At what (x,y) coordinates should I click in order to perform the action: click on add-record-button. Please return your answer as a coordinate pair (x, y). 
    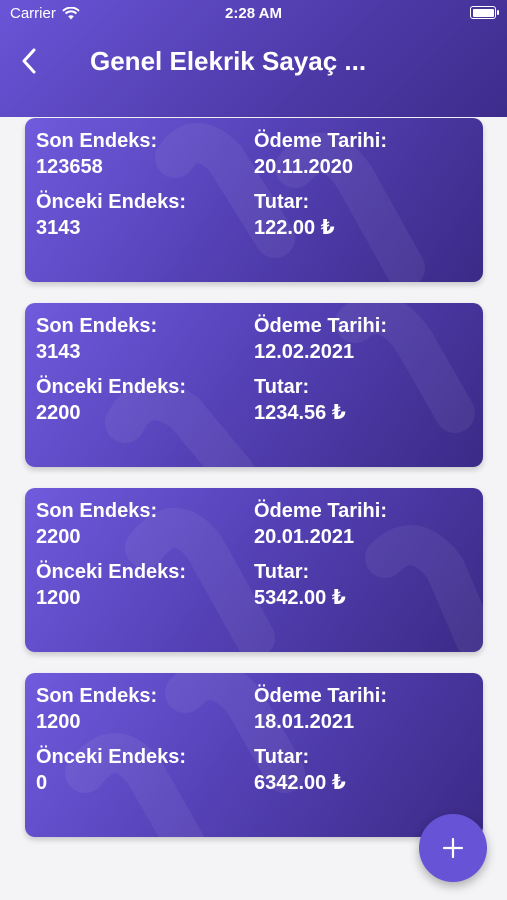
    Looking at the image, I should click on (453, 848).